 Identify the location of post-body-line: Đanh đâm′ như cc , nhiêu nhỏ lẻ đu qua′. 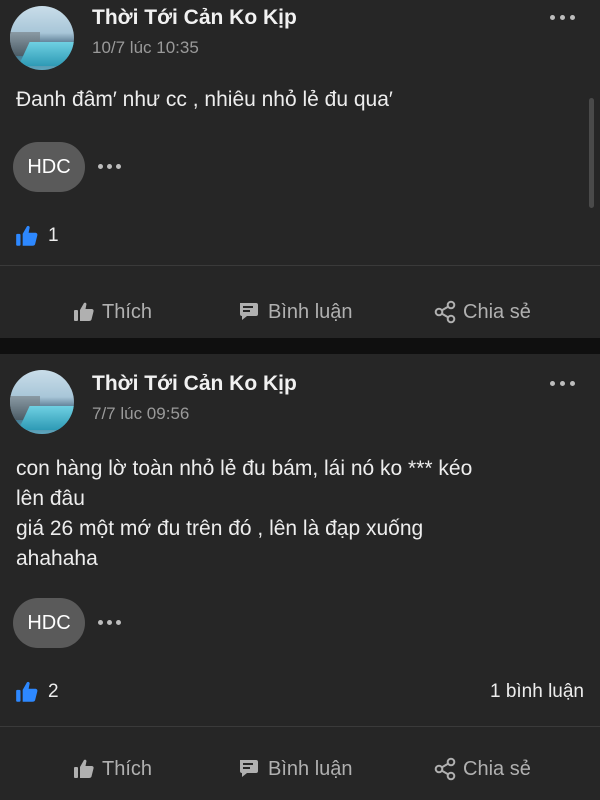
(204, 99).